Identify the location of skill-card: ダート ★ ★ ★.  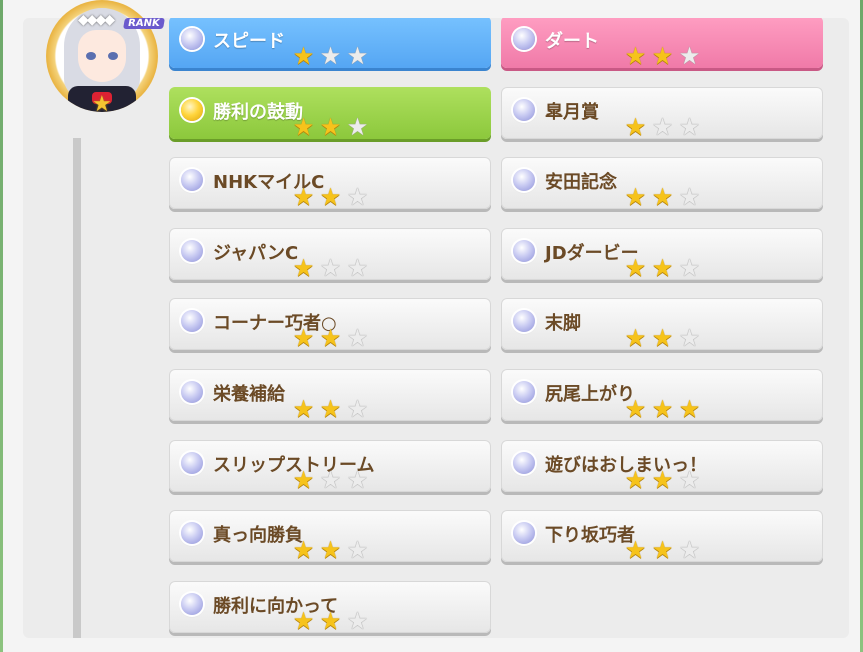
(662, 43).